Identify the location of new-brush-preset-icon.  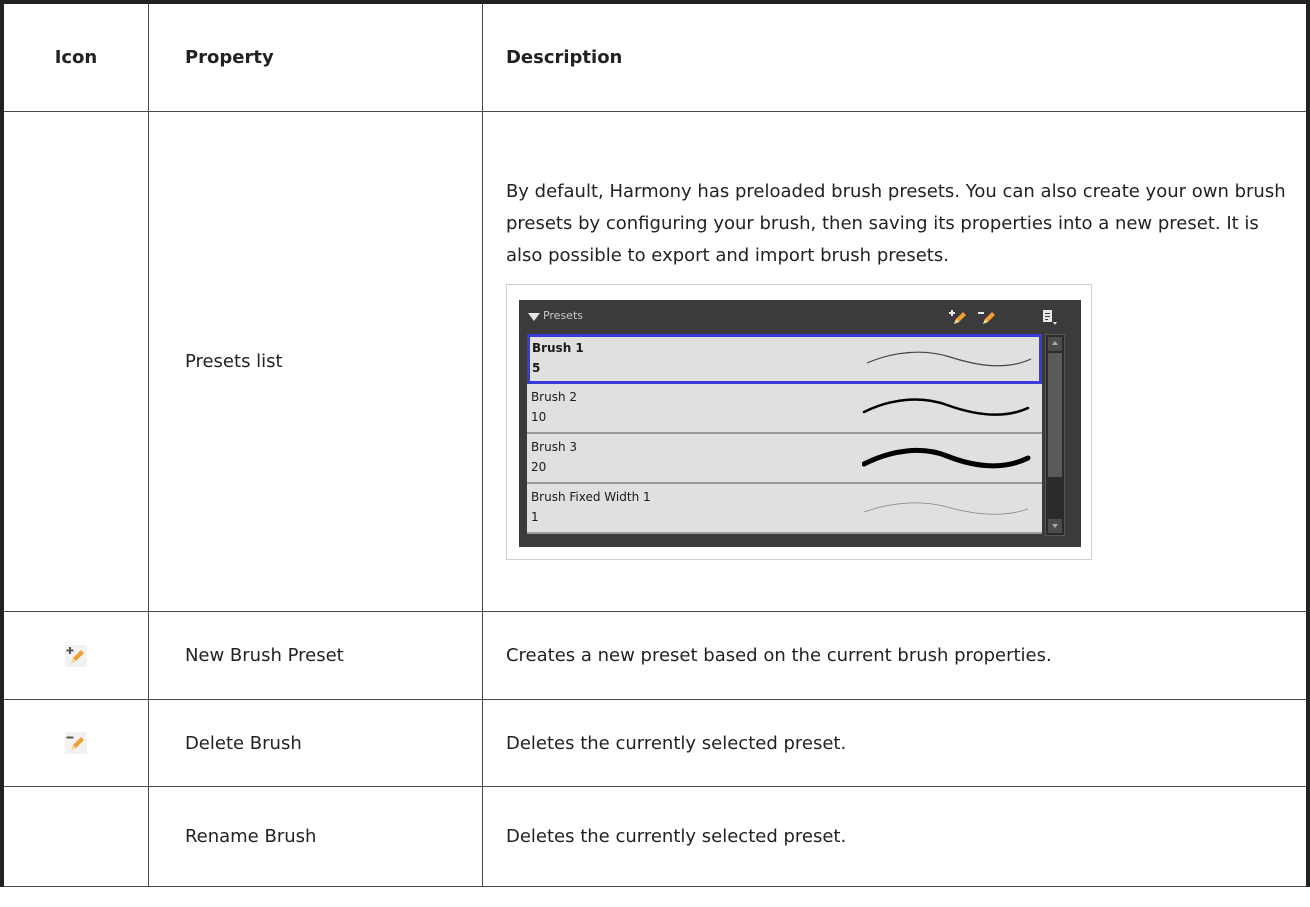
(75, 655).